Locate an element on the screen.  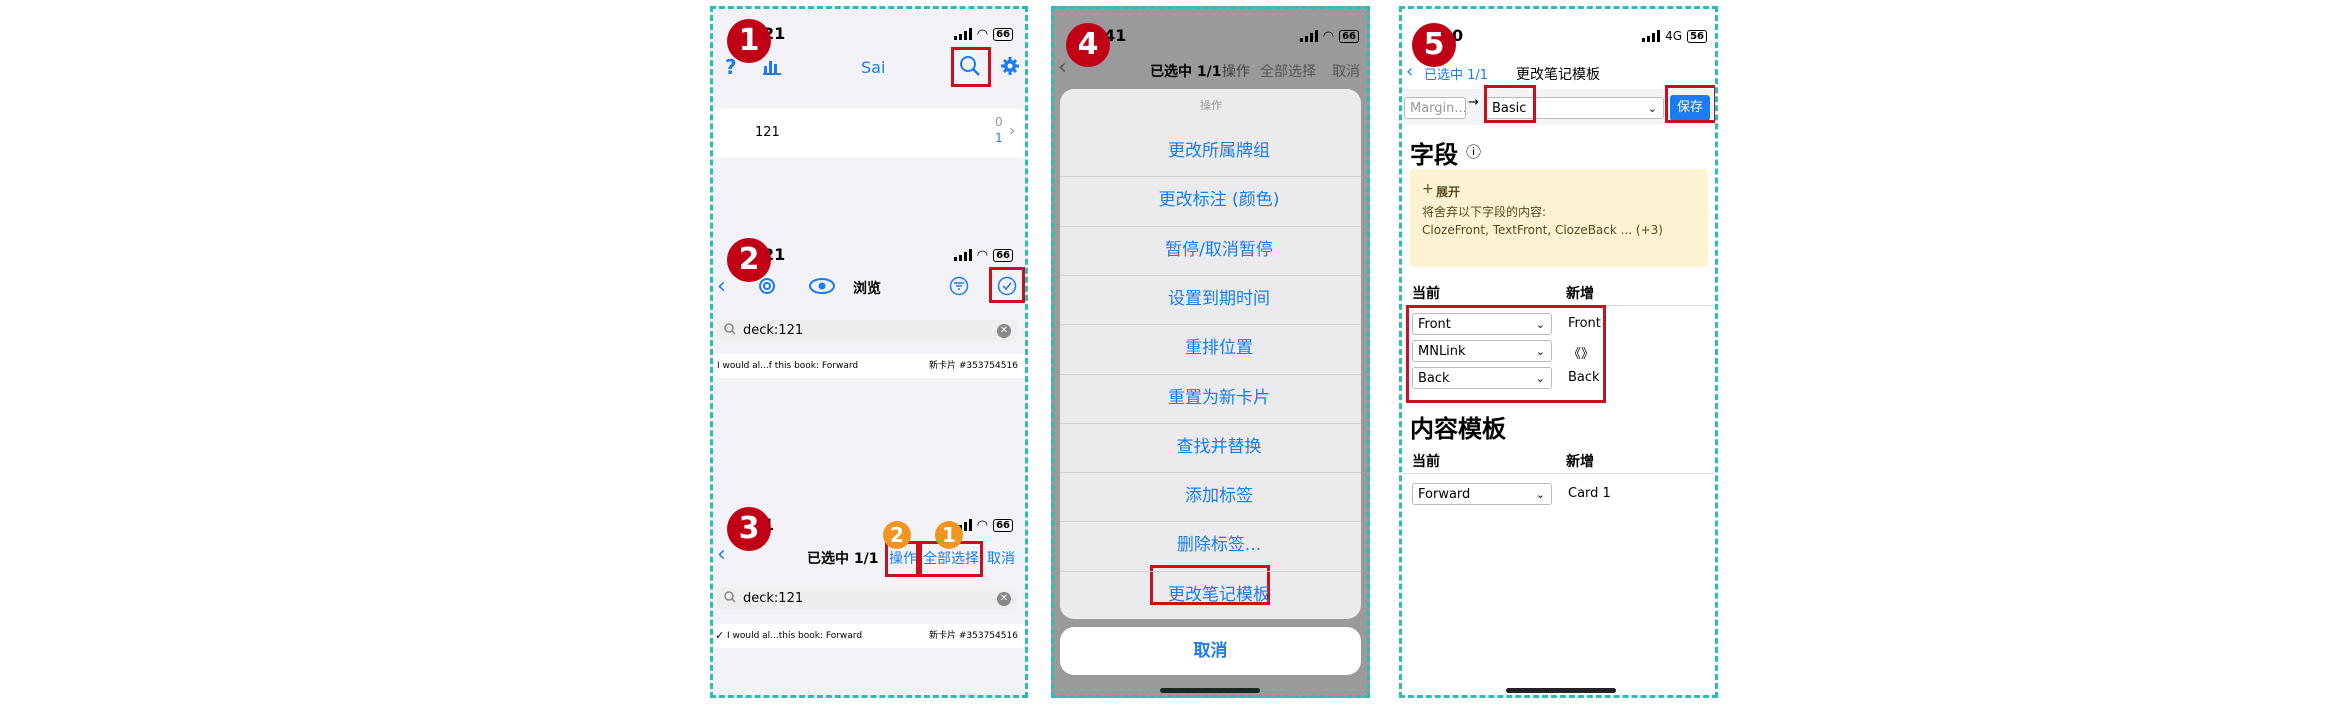
action-item: 设置到期时间 is located at coordinates (1218, 299).